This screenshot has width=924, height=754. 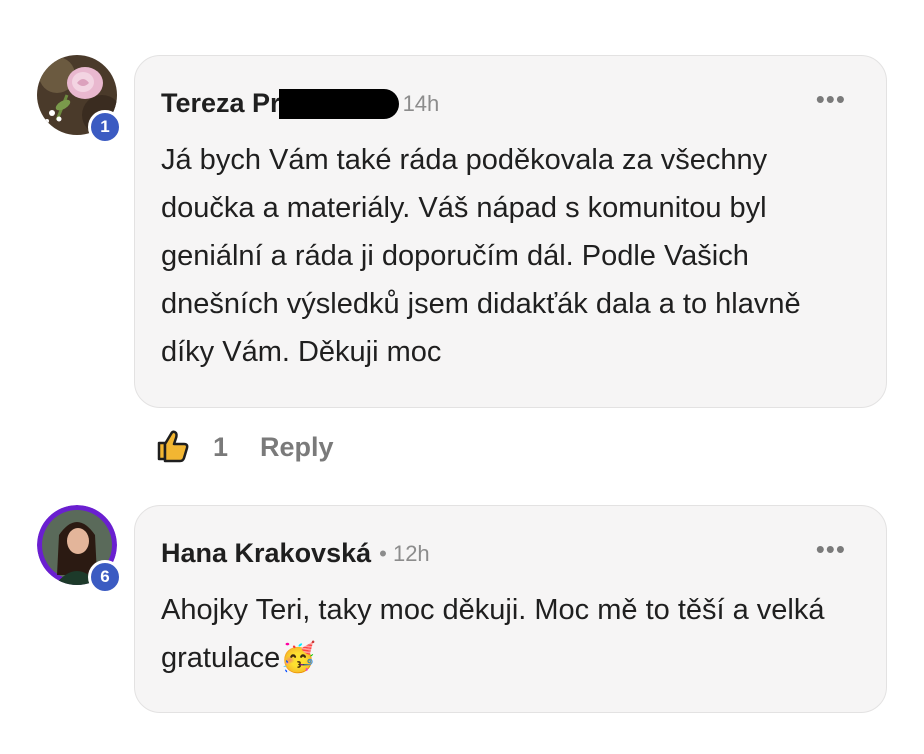 I want to click on thumbs-up-icon, so click(x=173, y=447).